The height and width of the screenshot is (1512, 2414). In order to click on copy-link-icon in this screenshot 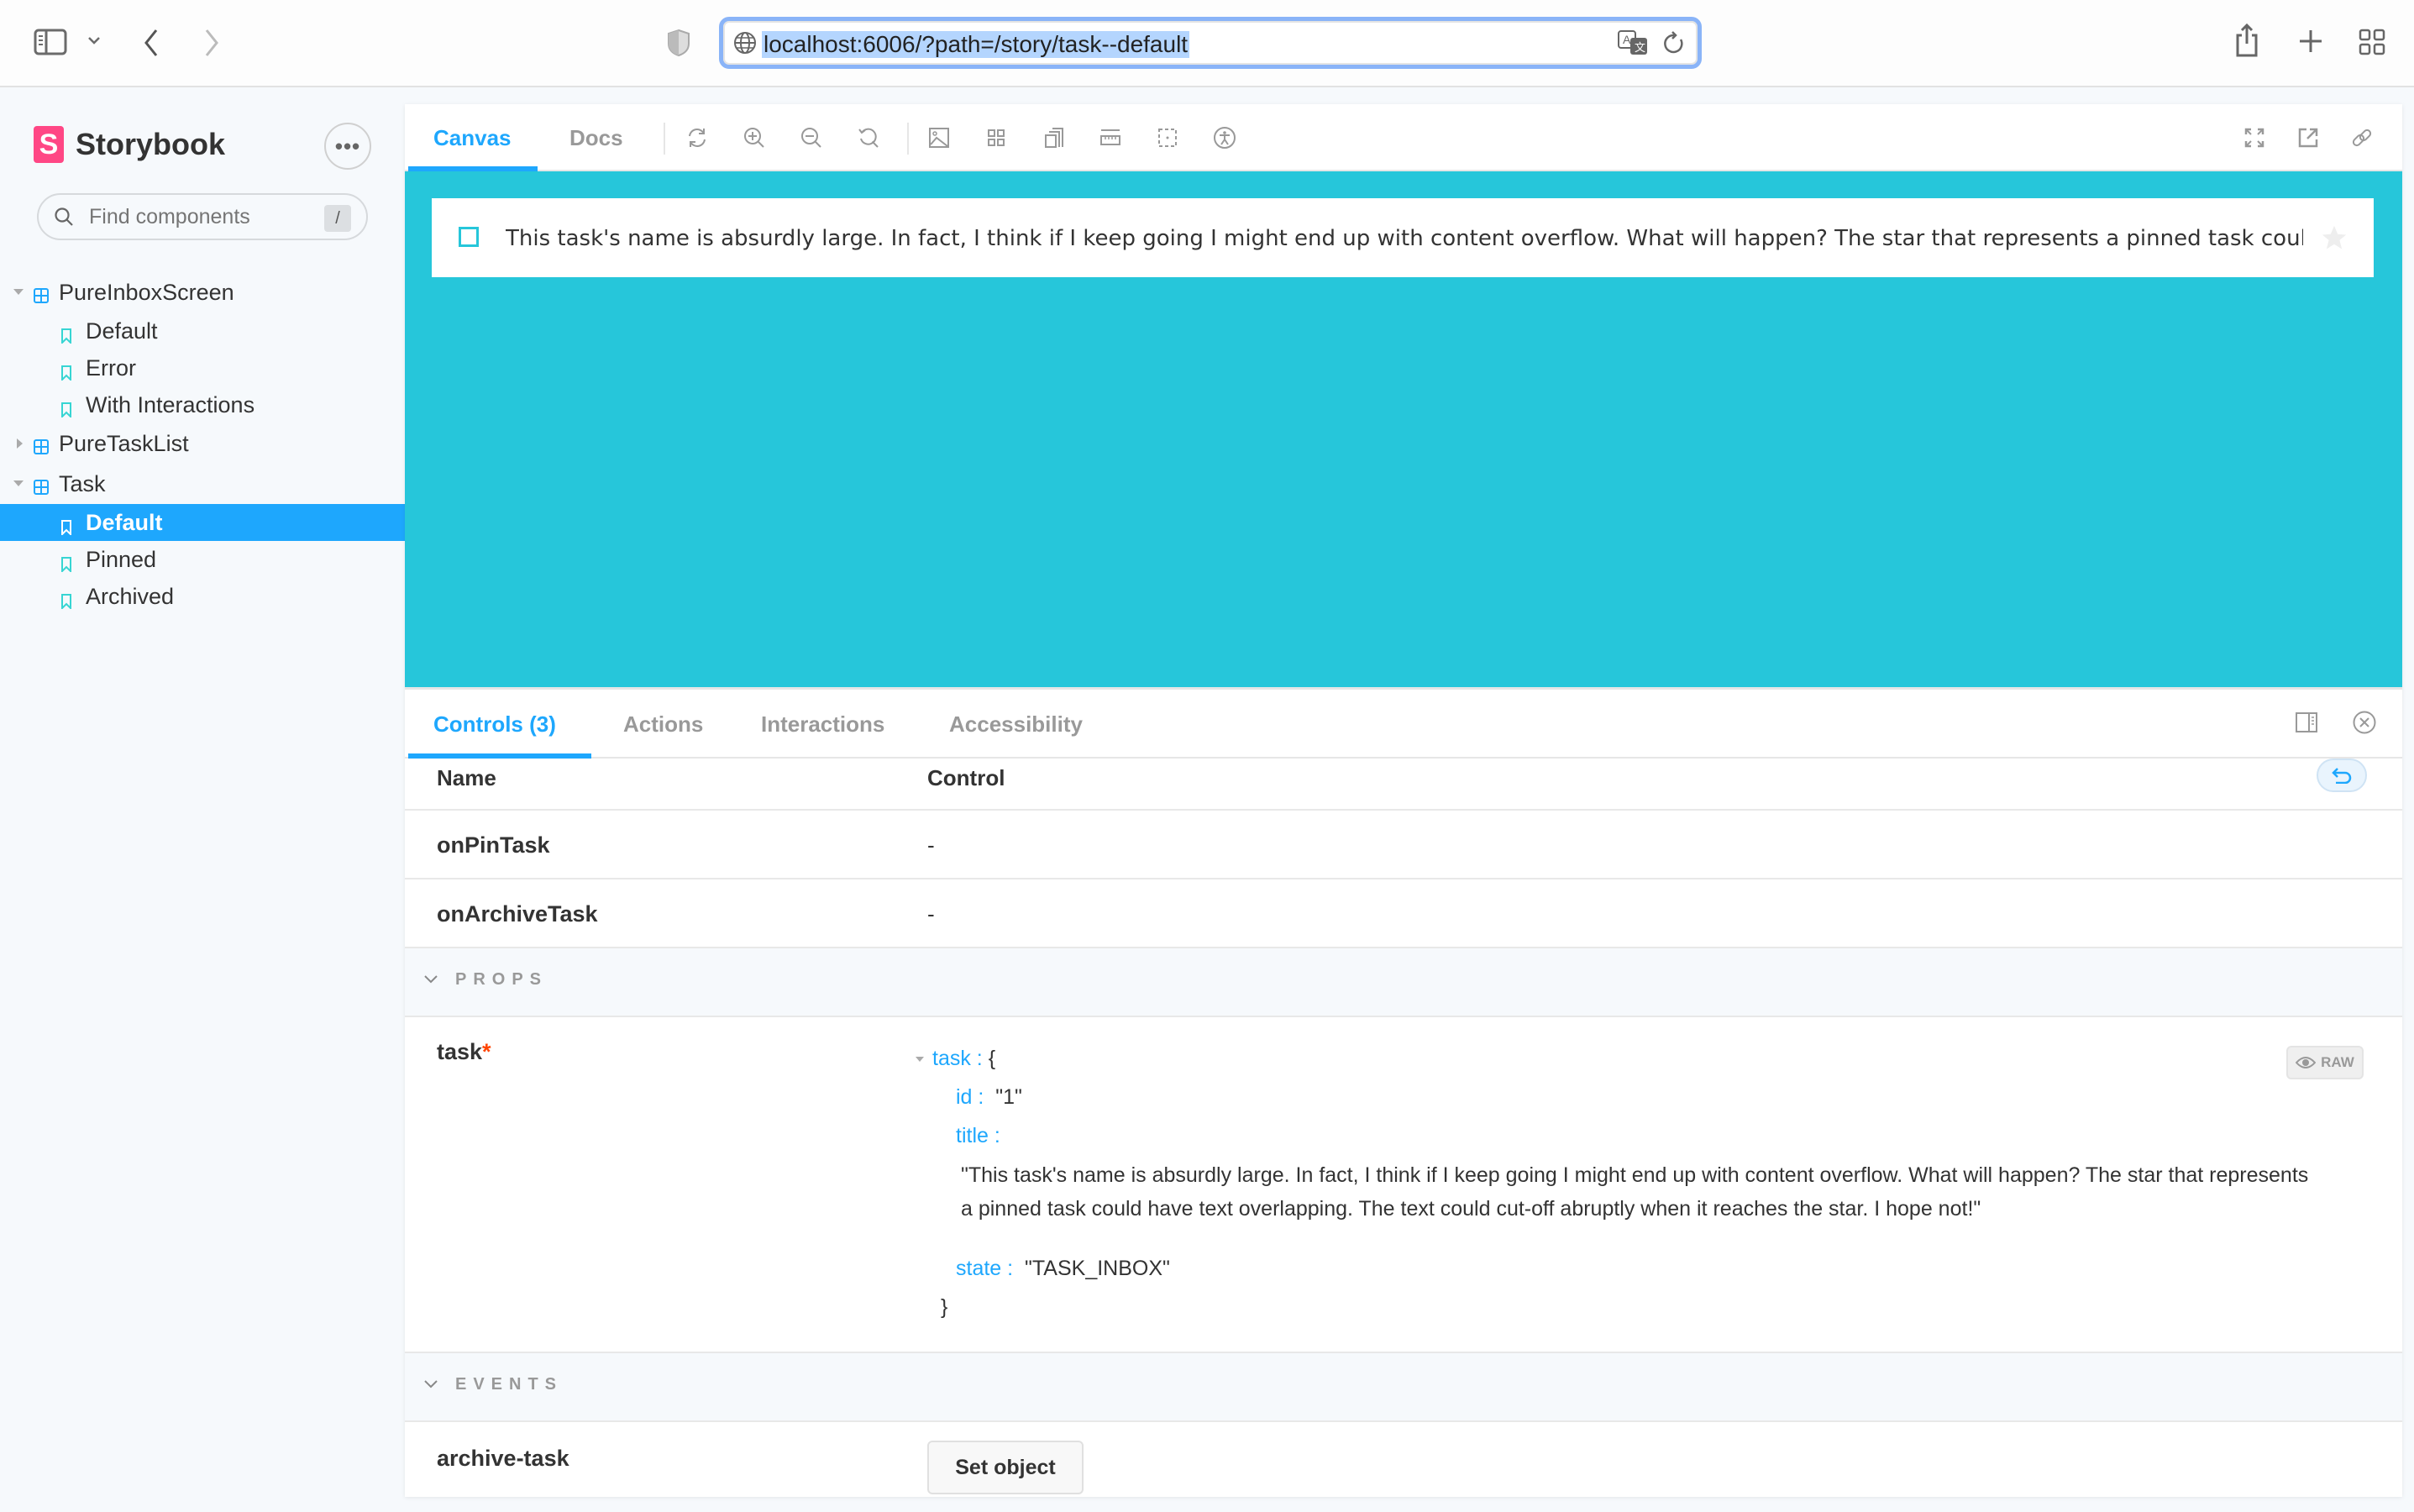, I will do `click(2361, 137)`.